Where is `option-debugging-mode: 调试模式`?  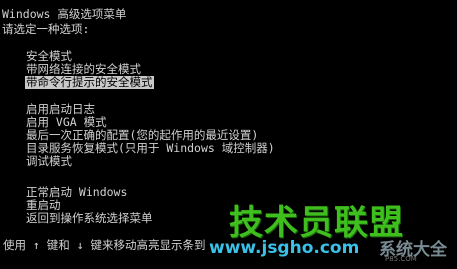 option-debugging-mode: 调试模式 is located at coordinates (49, 161).